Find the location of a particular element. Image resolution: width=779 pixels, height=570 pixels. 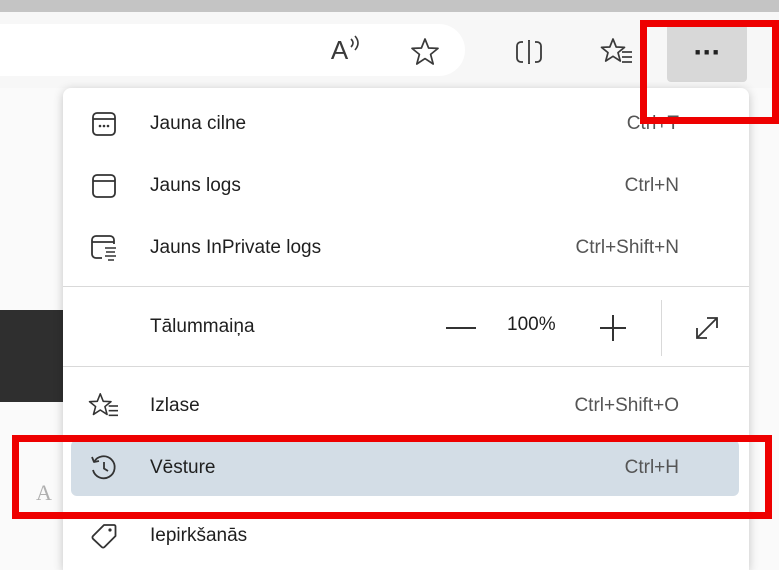

shopping-tag-icon is located at coordinates (104, 536).